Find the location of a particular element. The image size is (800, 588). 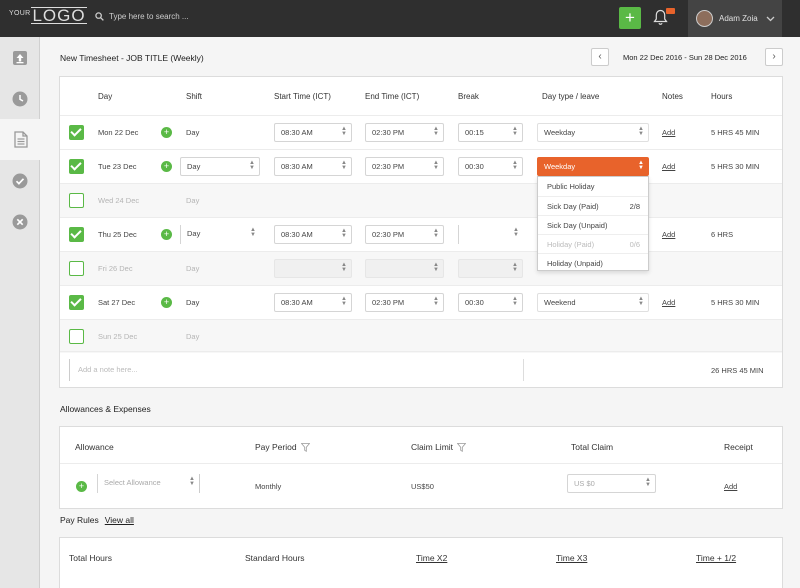

day-type-select-open: Weekday ▲ ▼ is located at coordinates (593, 166).